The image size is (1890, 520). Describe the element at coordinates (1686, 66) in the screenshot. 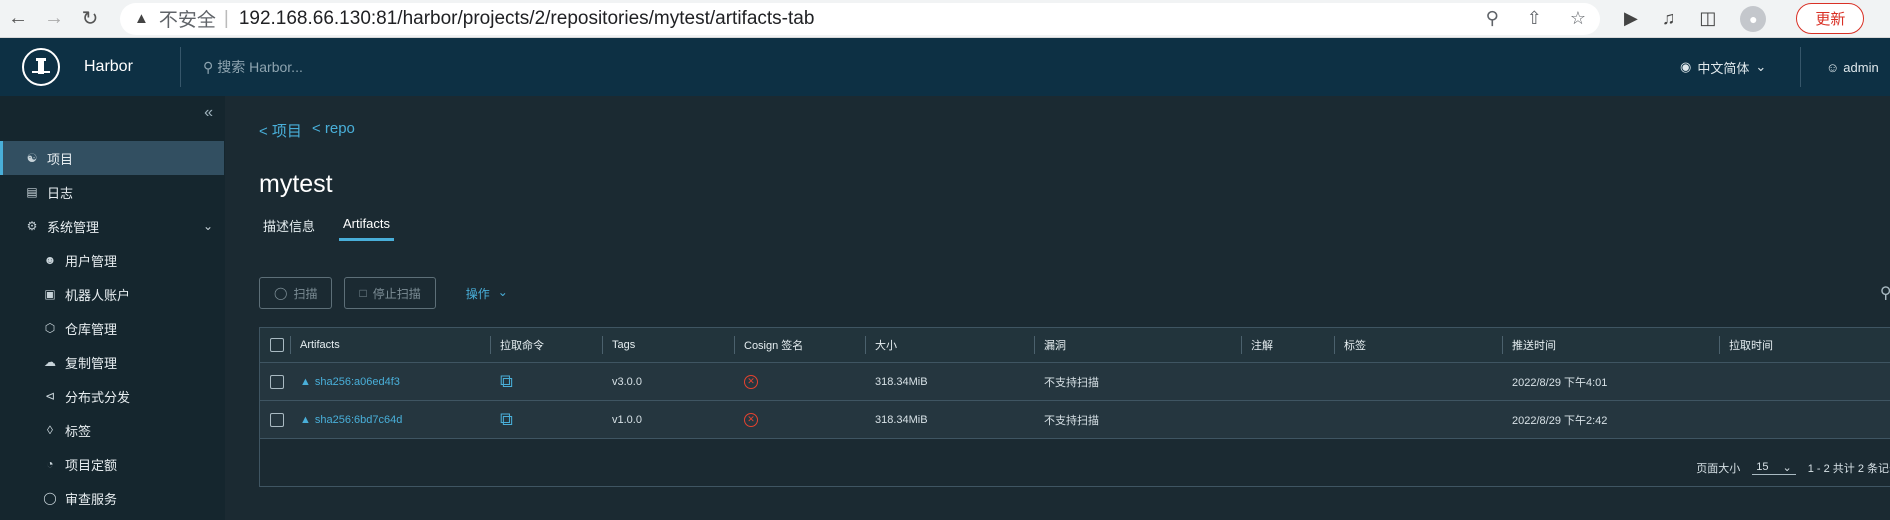

I see `globe-icon: ◉` at that location.